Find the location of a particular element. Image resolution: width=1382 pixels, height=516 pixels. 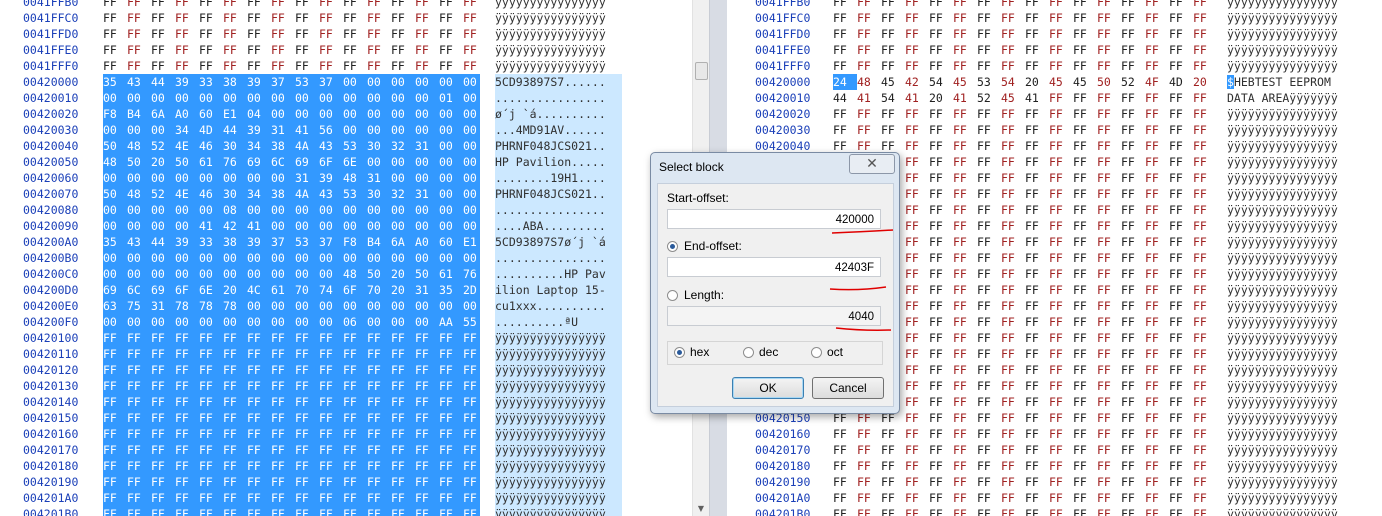

hex-bytes: FFFFFFFFFFFFFFFFFFFFFFFFFFFFFFFF is located at coordinates (1024, 5).